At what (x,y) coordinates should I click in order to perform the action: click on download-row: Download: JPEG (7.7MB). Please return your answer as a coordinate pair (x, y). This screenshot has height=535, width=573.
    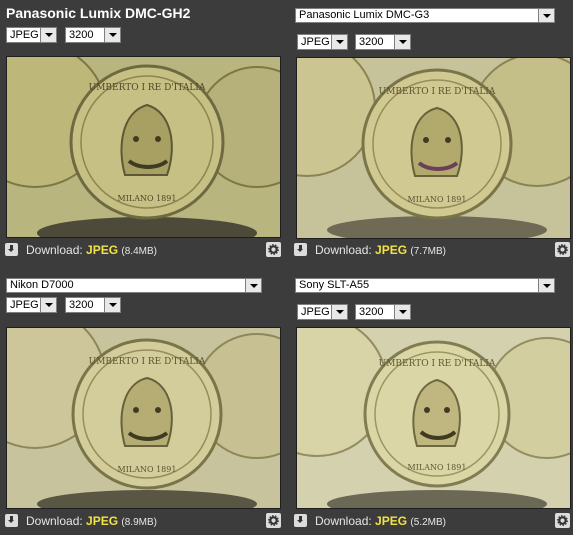
    Looking at the image, I should click on (432, 251).